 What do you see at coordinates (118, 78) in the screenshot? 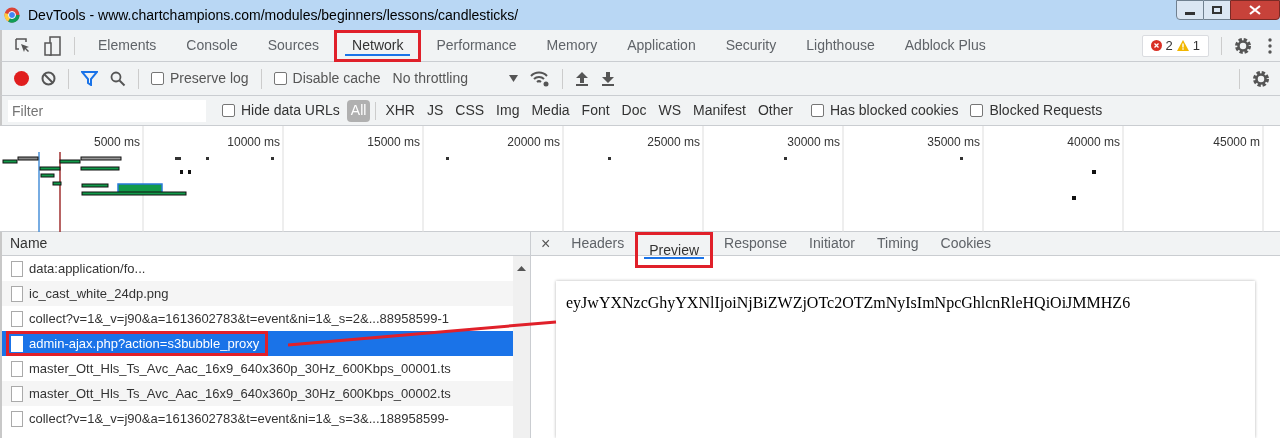
I see `search-icon` at bounding box center [118, 78].